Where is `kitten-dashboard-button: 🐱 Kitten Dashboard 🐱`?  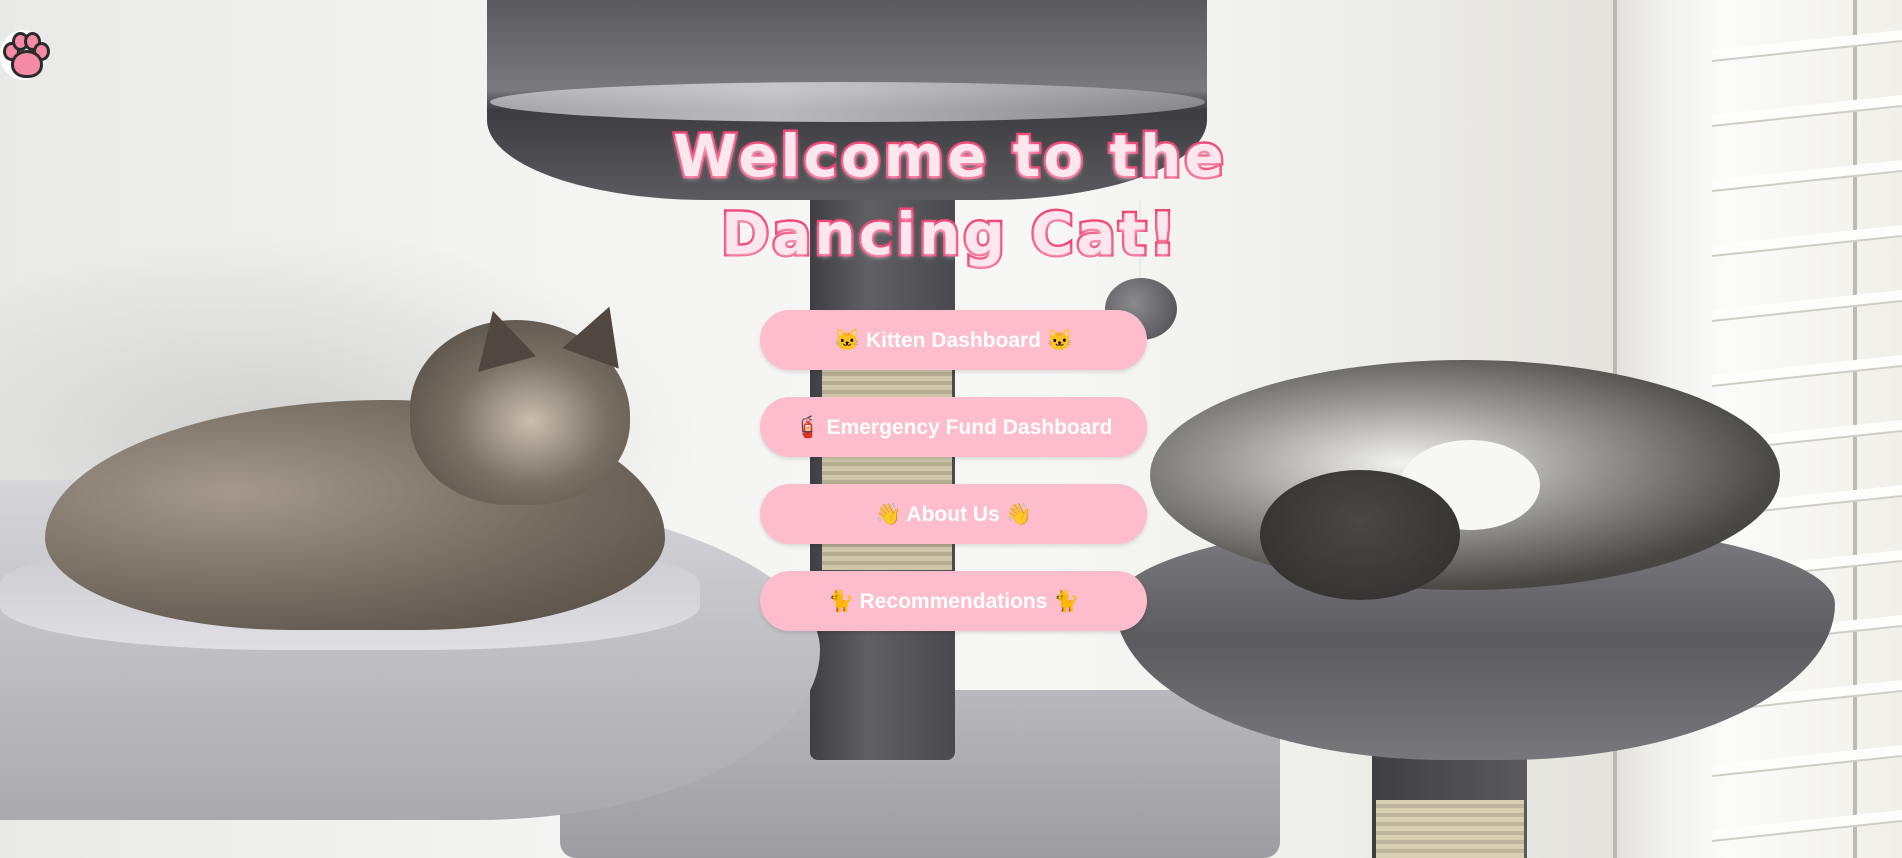 kitten-dashboard-button: 🐱 Kitten Dashboard 🐱 is located at coordinates (953, 340).